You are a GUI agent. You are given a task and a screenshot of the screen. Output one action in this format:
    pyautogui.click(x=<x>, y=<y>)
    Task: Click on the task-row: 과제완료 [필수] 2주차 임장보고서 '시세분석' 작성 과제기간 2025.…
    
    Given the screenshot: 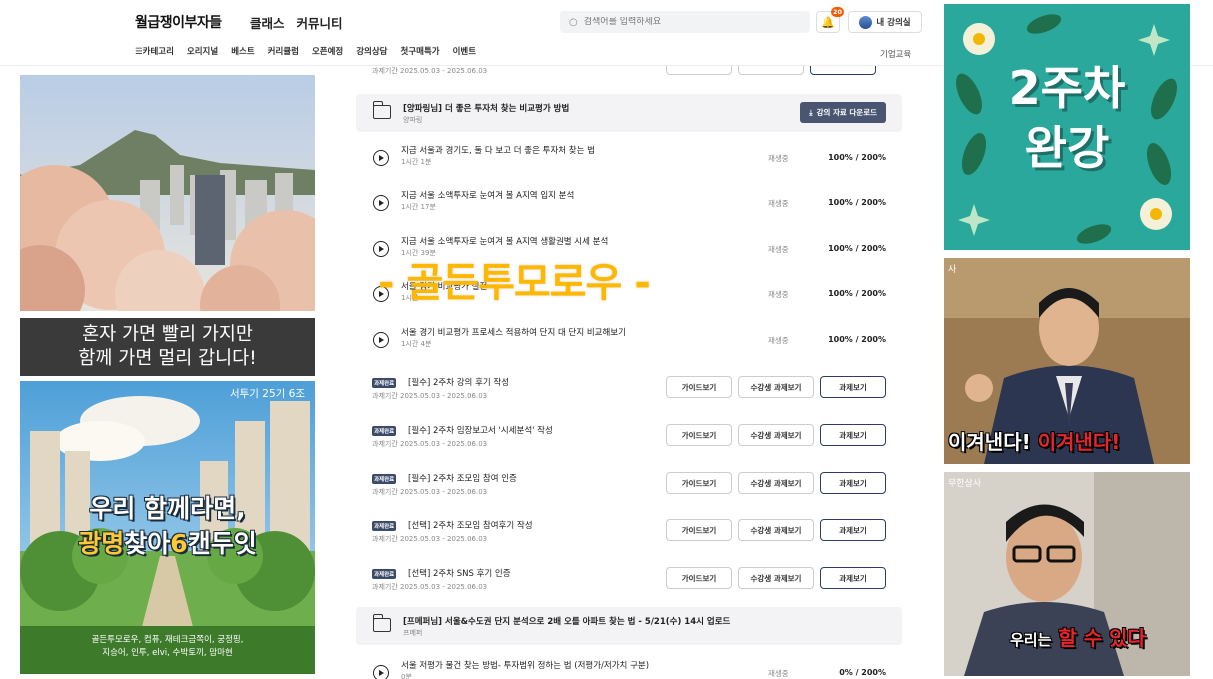 What is the action you would take?
    pyautogui.click(x=629, y=438)
    